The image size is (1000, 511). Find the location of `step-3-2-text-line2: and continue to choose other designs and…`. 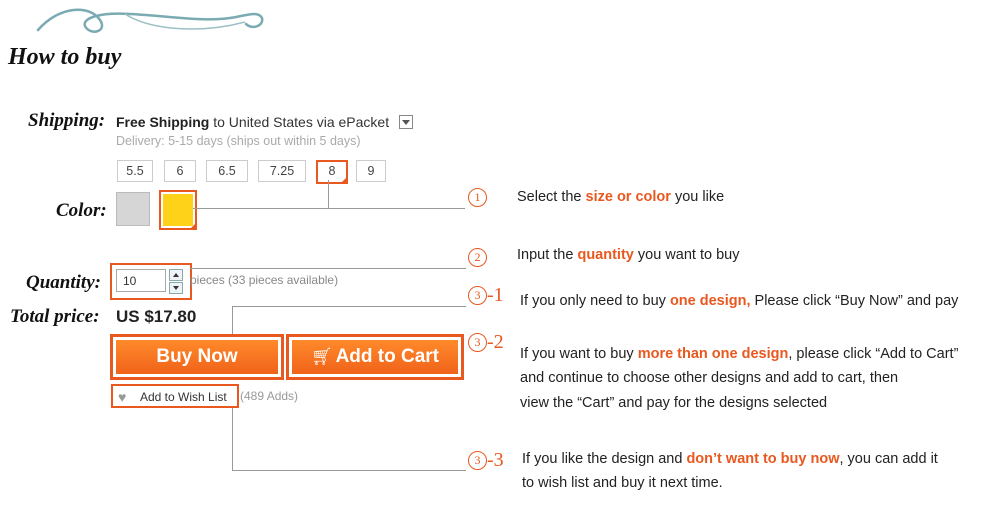

step-3-2-text-line2: and continue to choose other designs and… is located at coordinates (709, 378).